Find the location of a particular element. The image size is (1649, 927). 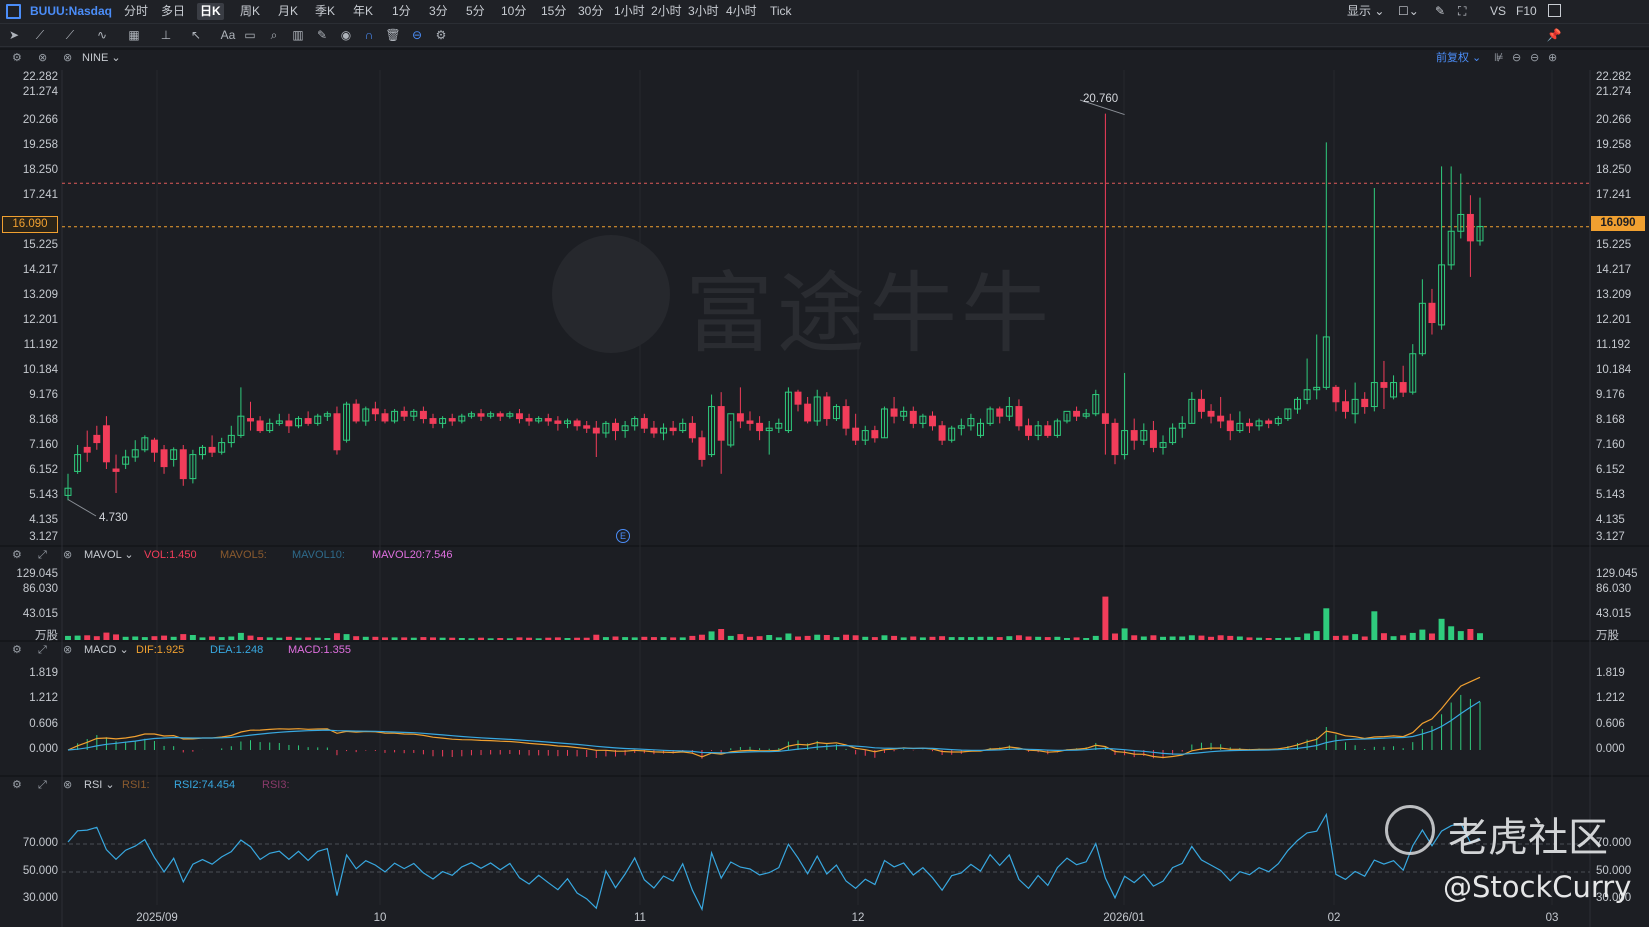

price-tick-label: 7.160 is located at coordinates (43, 445).